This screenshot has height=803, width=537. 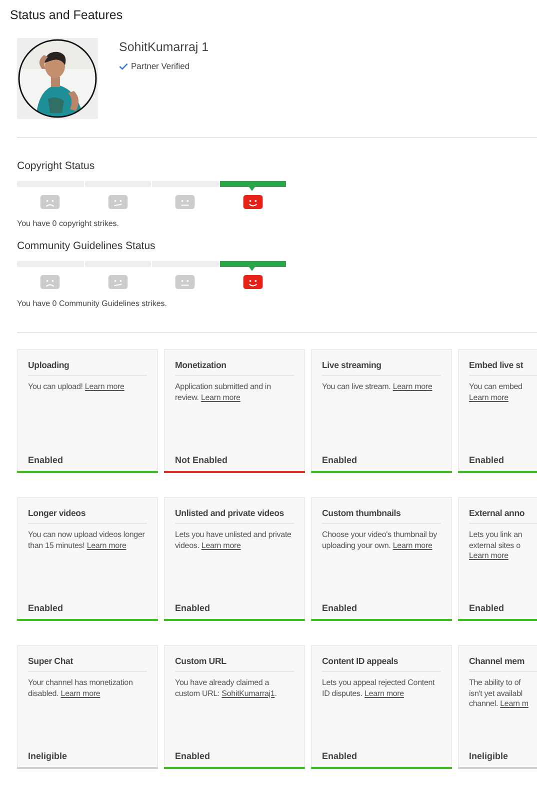 What do you see at coordinates (248, 693) in the screenshot?
I see `learn-more-link: SohitKumarraj1` at bounding box center [248, 693].